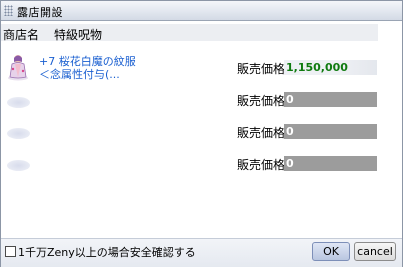 Image resolution: width=403 pixels, height=267 pixels. Describe the element at coordinates (317, 67) in the screenshot. I see `price-value: 1,150,000` at that location.